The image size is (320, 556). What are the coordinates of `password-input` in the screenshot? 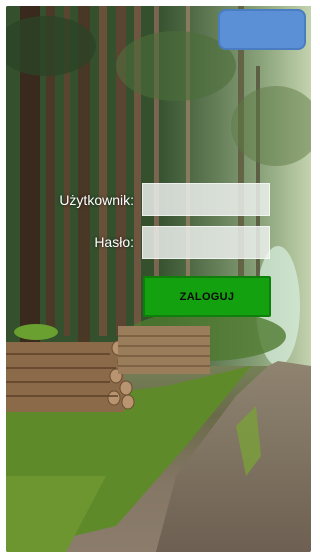 It's located at (206, 242).